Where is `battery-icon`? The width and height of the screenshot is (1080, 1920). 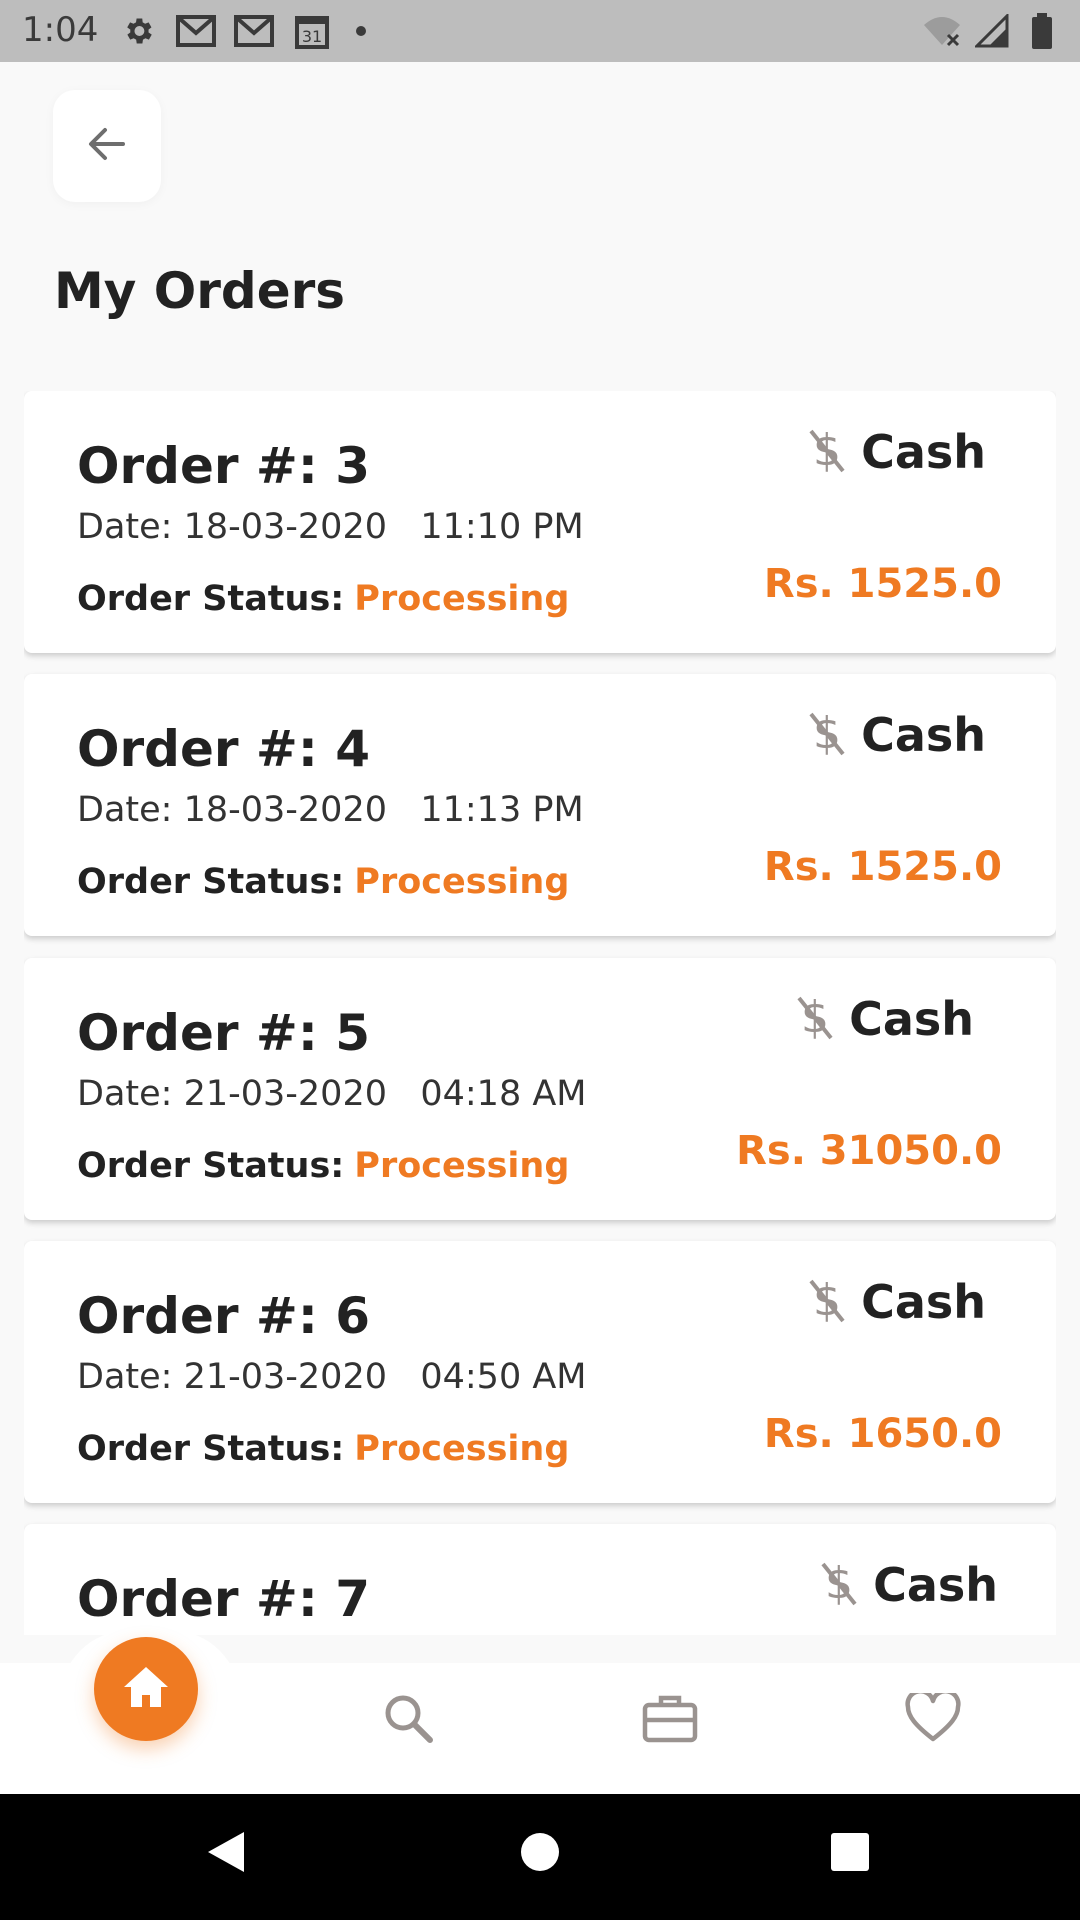
battery-icon is located at coordinates (1042, 31).